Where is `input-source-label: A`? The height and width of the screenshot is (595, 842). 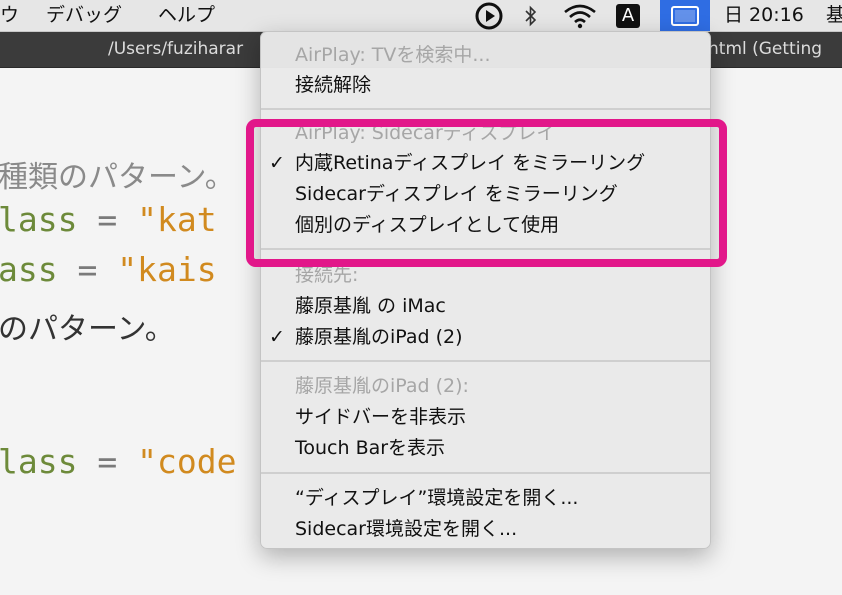 input-source-label: A is located at coordinates (628, 15).